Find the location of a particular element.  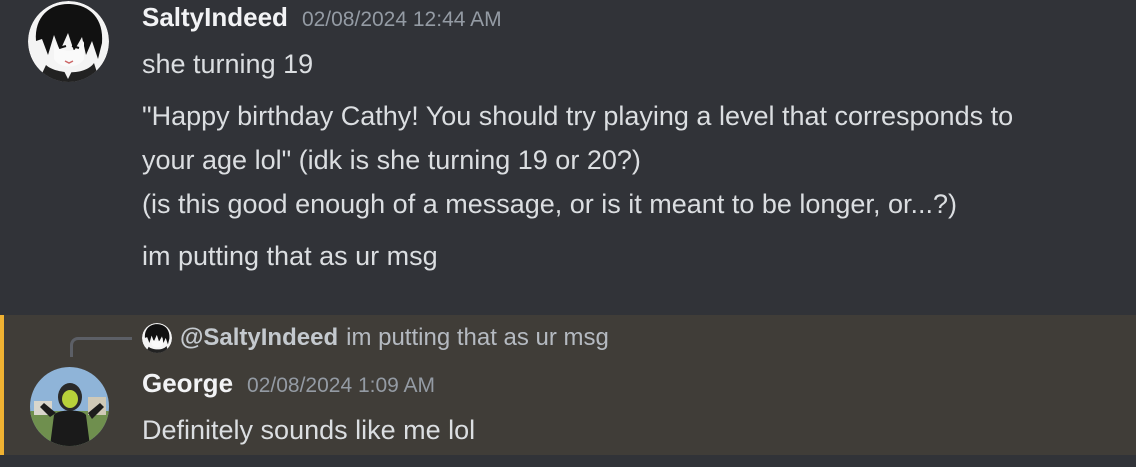

username: George is located at coordinates (187, 383).